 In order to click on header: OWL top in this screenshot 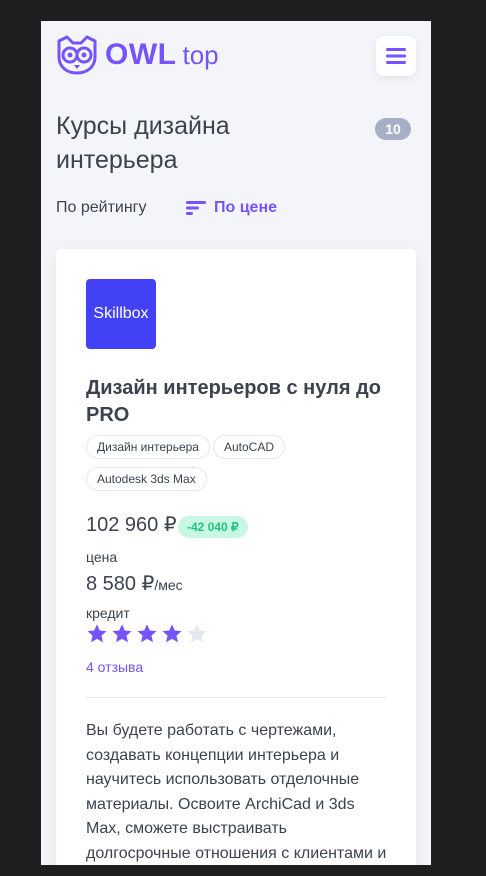, I will do `click(236, 56)`.